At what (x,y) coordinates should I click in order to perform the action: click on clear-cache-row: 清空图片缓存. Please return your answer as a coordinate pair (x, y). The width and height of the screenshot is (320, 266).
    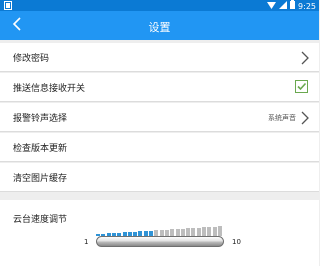
    Looking at the image, I should click on (159, 177).